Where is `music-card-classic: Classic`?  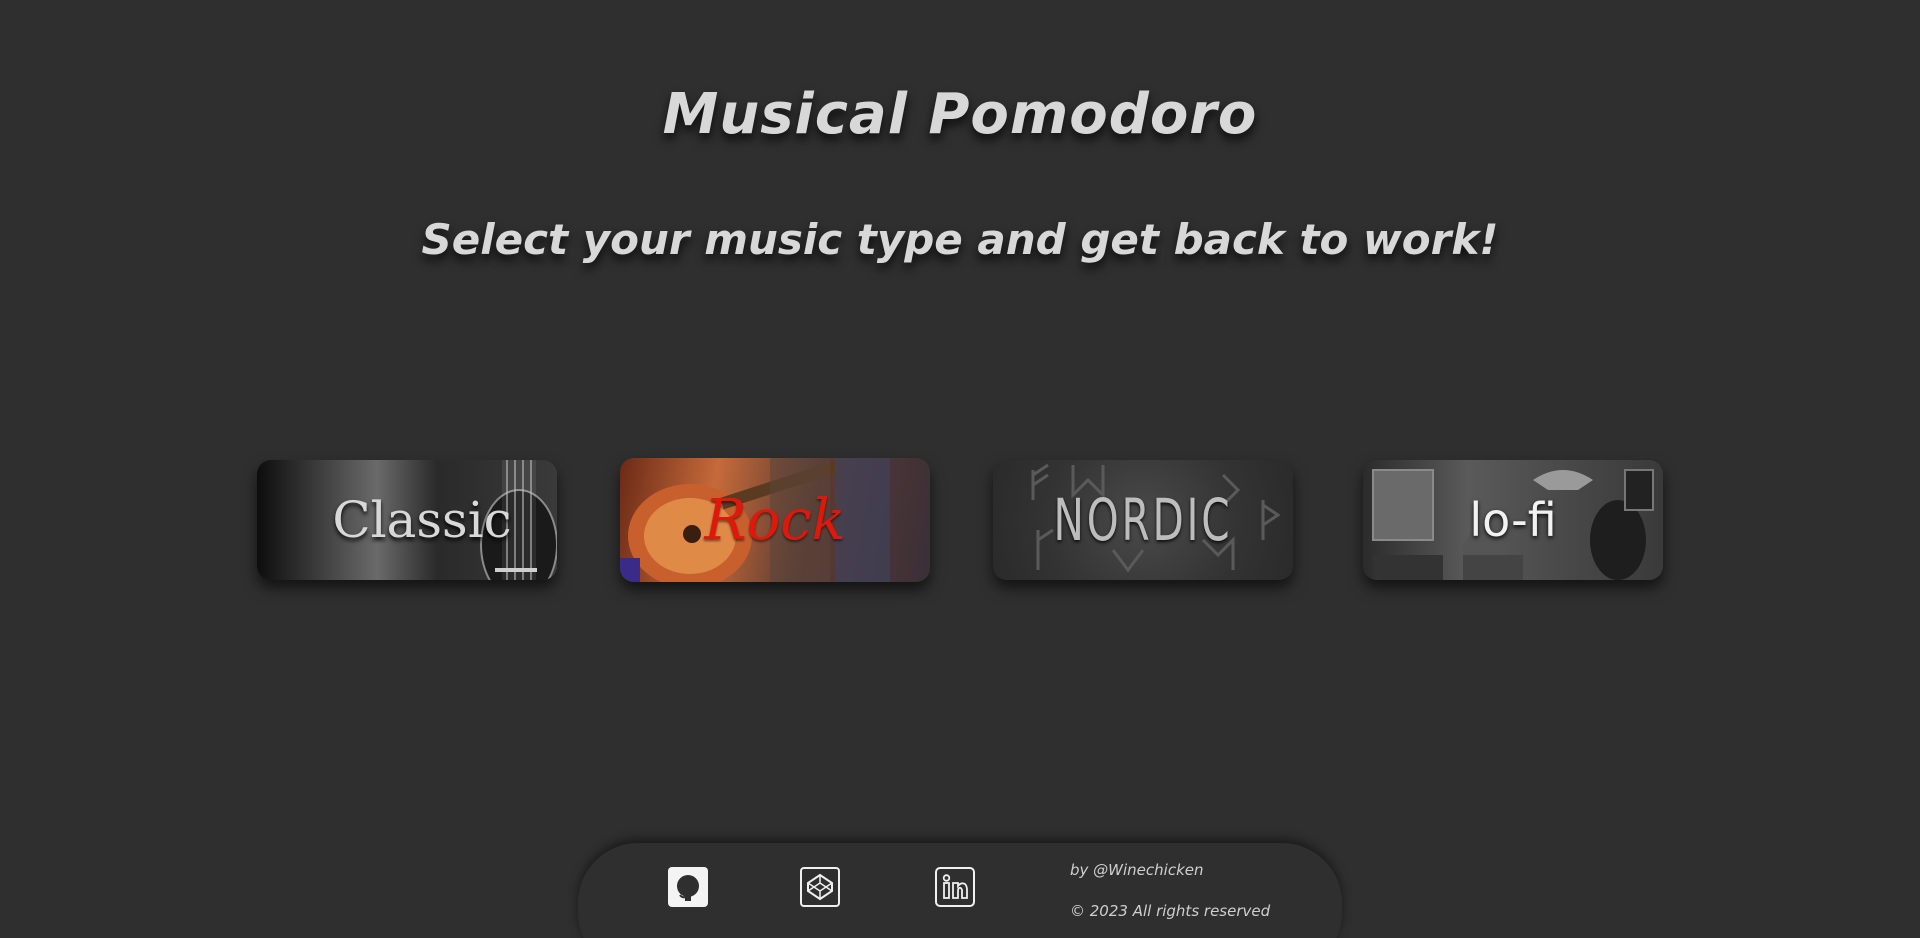 music-card-classic: Classic is located at coordinates (407, 520).